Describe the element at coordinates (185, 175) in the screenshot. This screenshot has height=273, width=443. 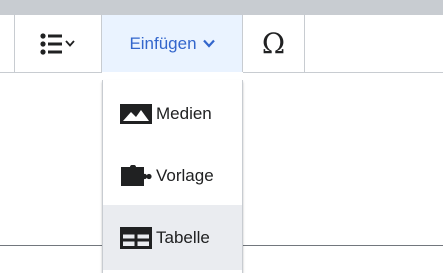
I see `menu-item-label: Vorlage` at that location.